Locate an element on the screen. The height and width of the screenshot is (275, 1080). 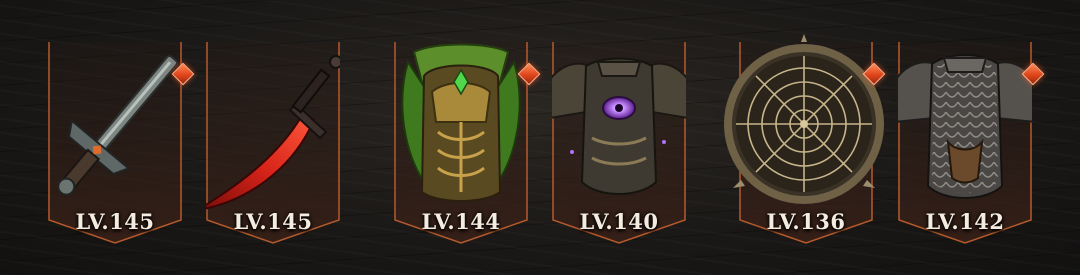
equipment-slot-dagger: LV.145 is located at coordinates (273, 143).